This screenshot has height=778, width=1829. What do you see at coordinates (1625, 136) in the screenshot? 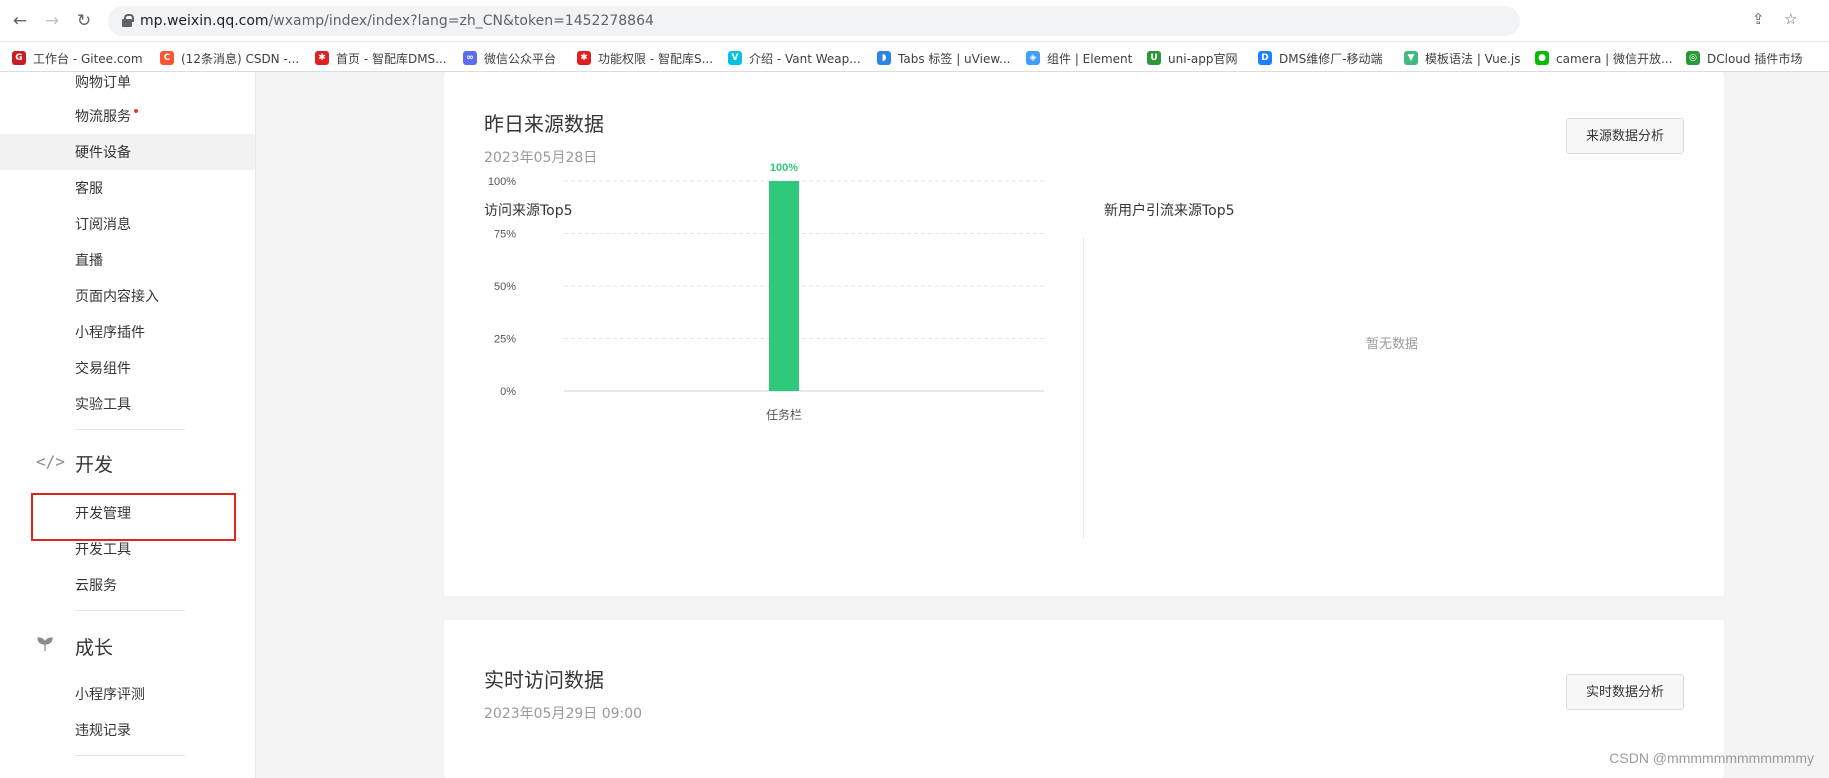
I see `source-analysis-button: 来源数据分析` at bounding box center [1625, 136].